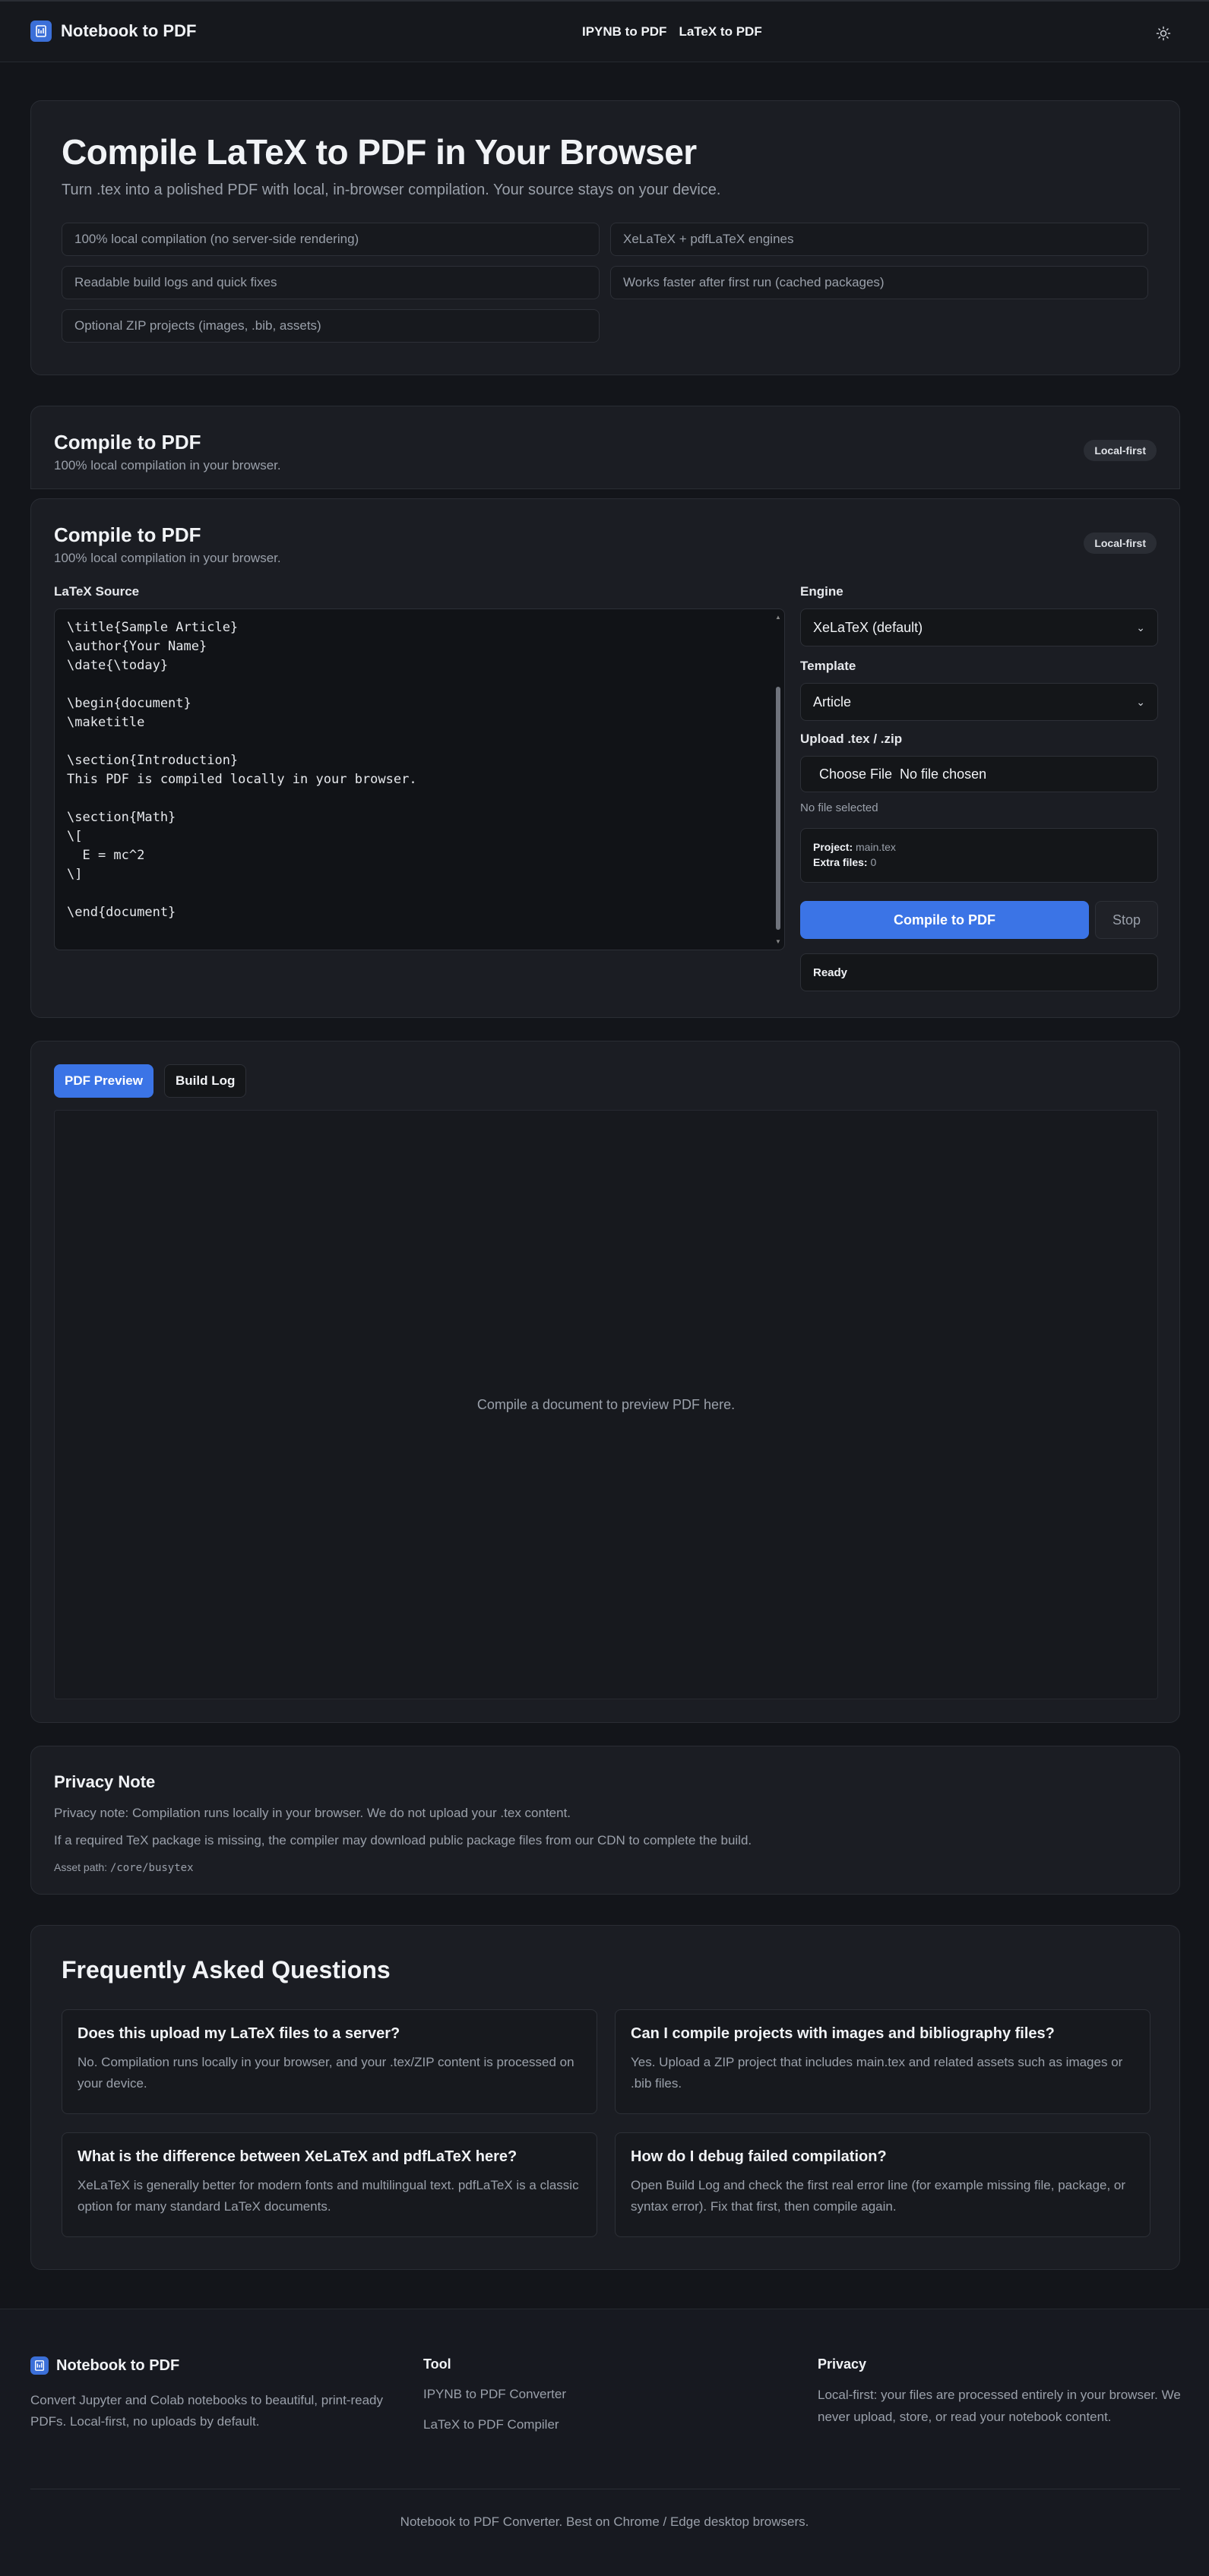 The width and height of the screenshot is (1209, 2576). I want to click on faq-question: How do I debug failed compilation?, so click(759, 2156).